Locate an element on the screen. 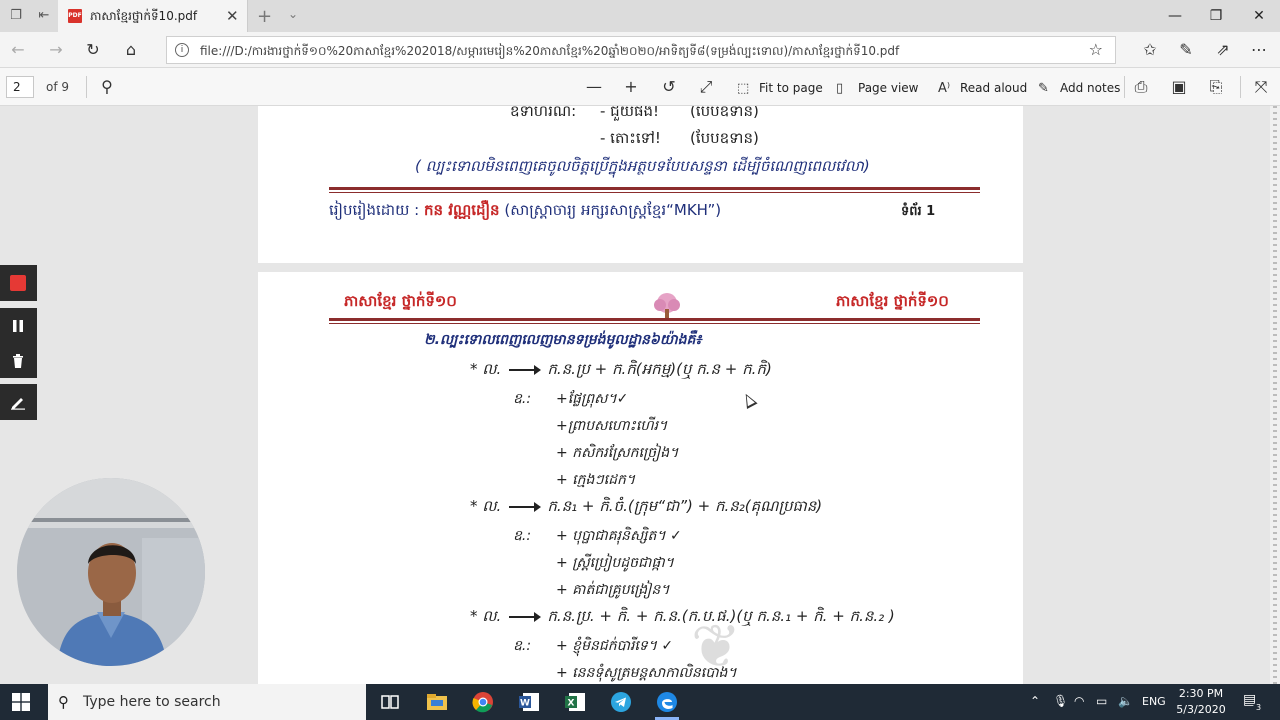 The height and width of the screenshot is (720, 1280). maximize-icon: ❐ is located at coordinates (1216, 16).